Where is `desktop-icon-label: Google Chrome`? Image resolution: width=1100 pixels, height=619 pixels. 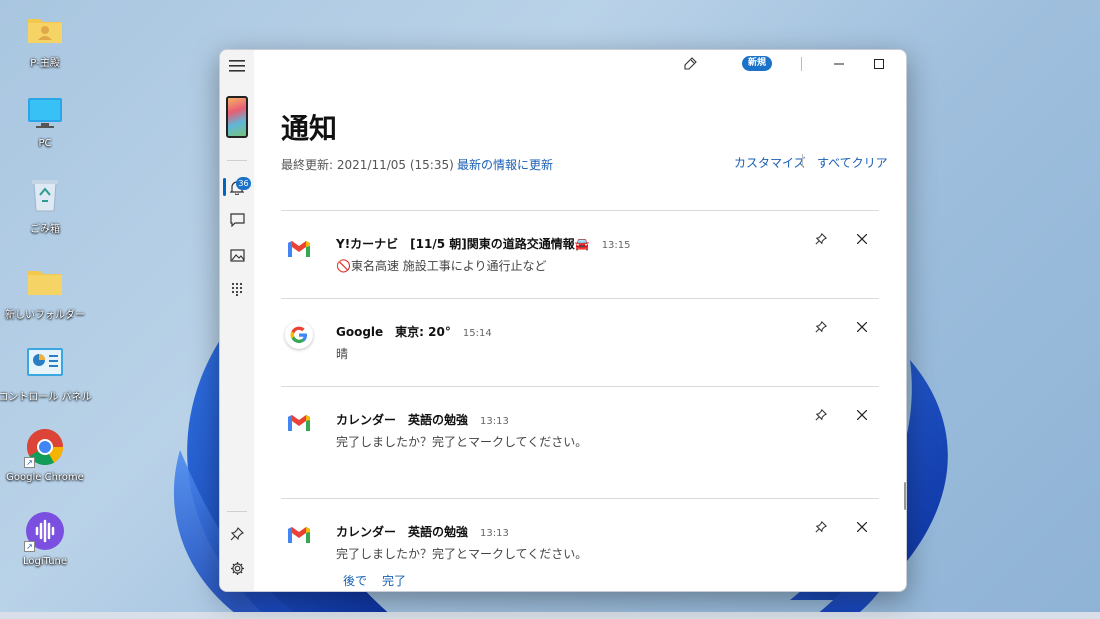
desktop-icon-label: Google Chrome is located at coordinates (45, 477).